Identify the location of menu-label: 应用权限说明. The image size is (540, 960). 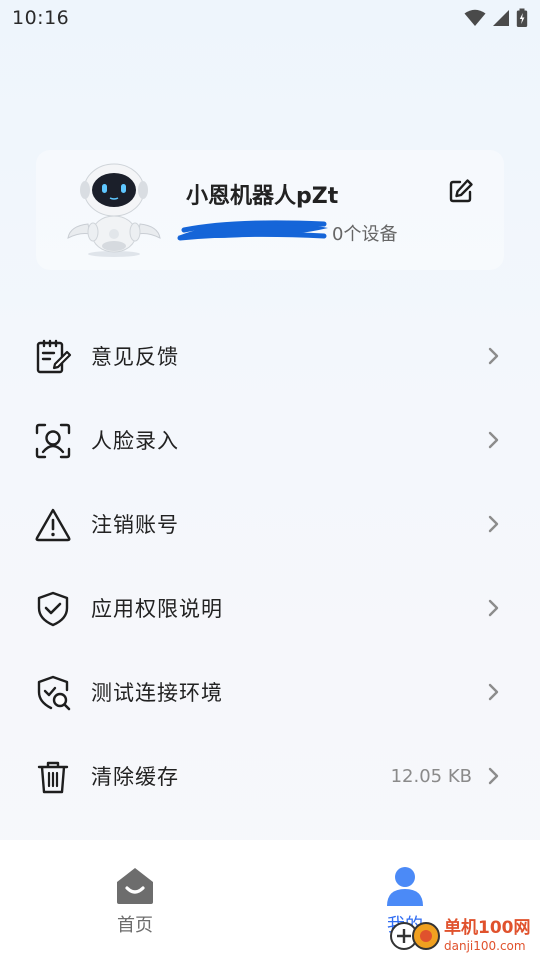
(157, 609).